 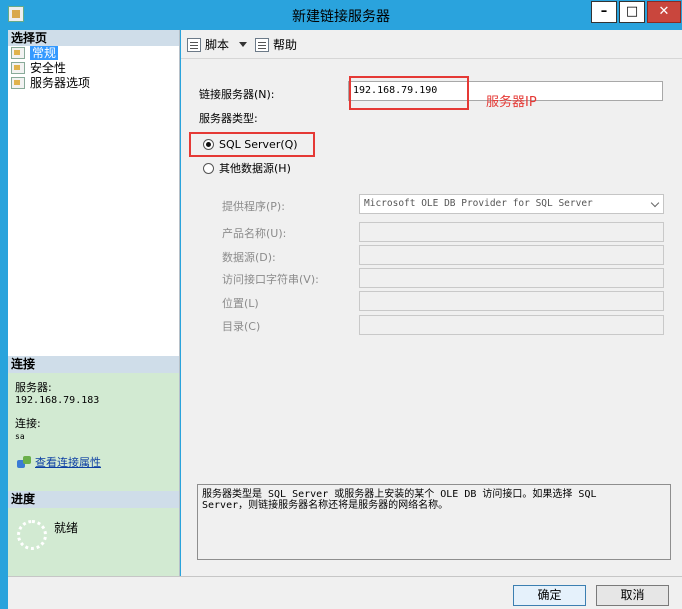 I want to click on provider-select: Microsoft OLE DB Provider for SQL Server, so click(x=511, y=204).